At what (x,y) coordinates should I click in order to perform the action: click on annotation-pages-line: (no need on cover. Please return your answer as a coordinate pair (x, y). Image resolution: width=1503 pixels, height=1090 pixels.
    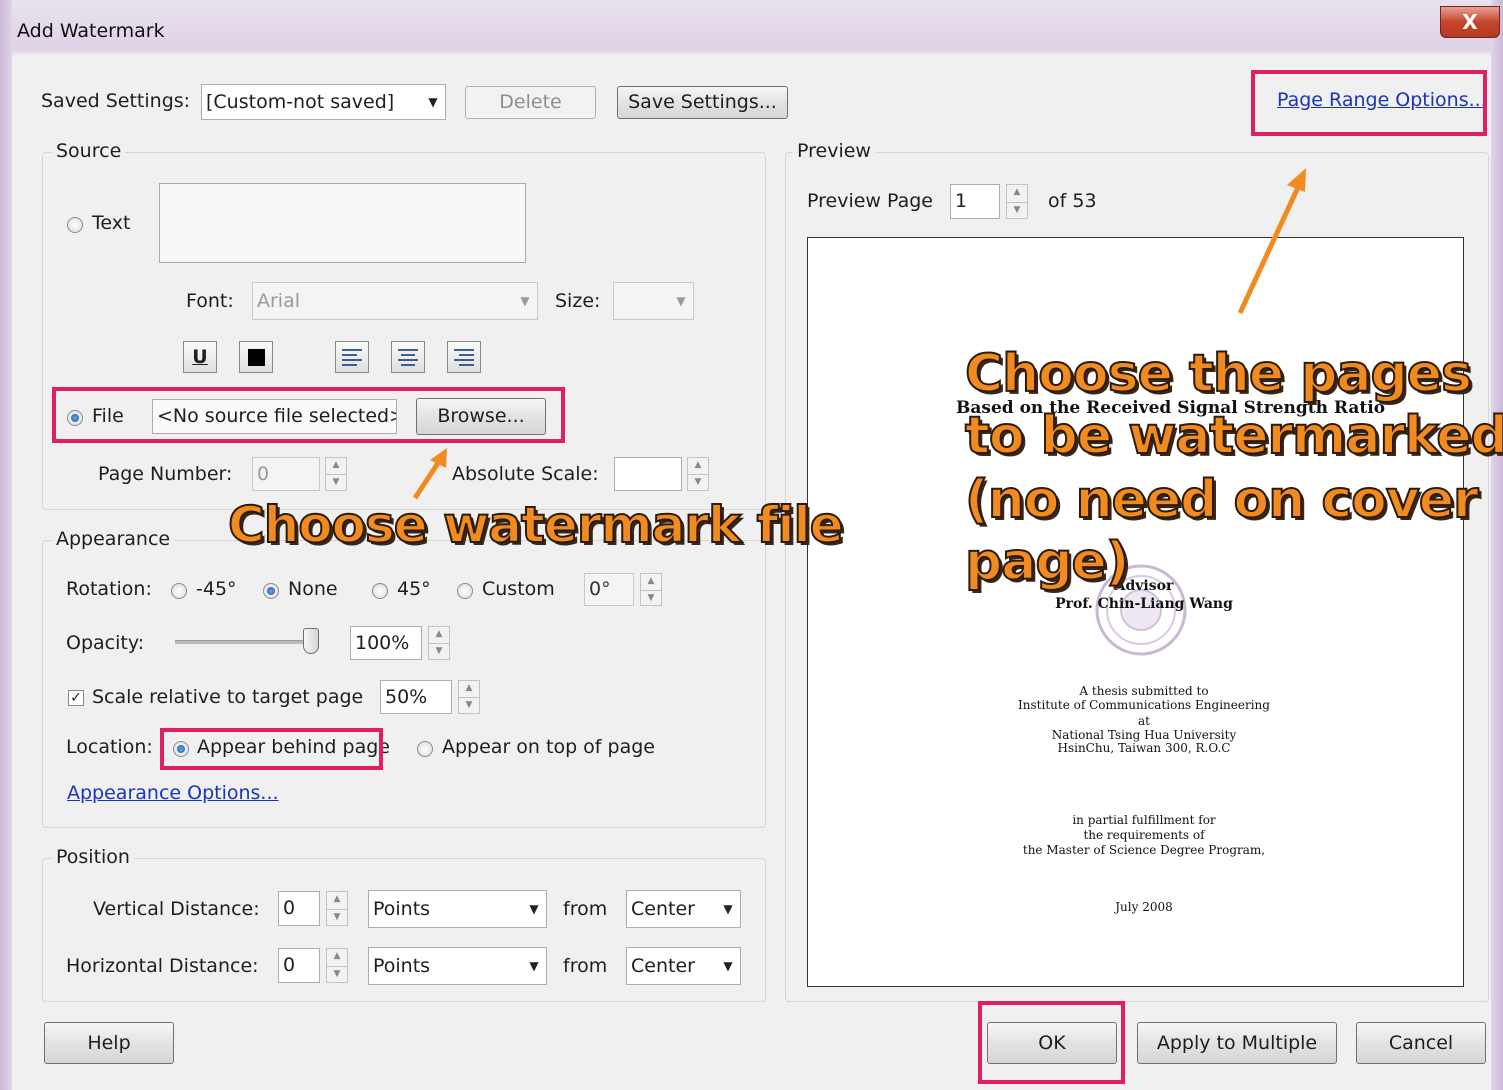
    Looking at the image, I should click on (1222, 500).